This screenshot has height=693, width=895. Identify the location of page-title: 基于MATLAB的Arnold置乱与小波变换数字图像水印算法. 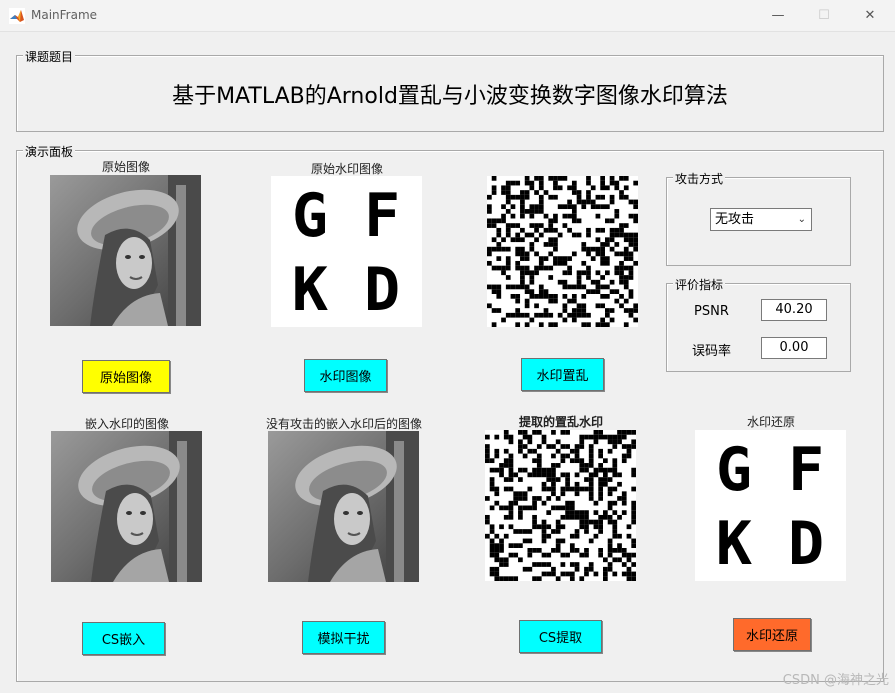
(450, 96).